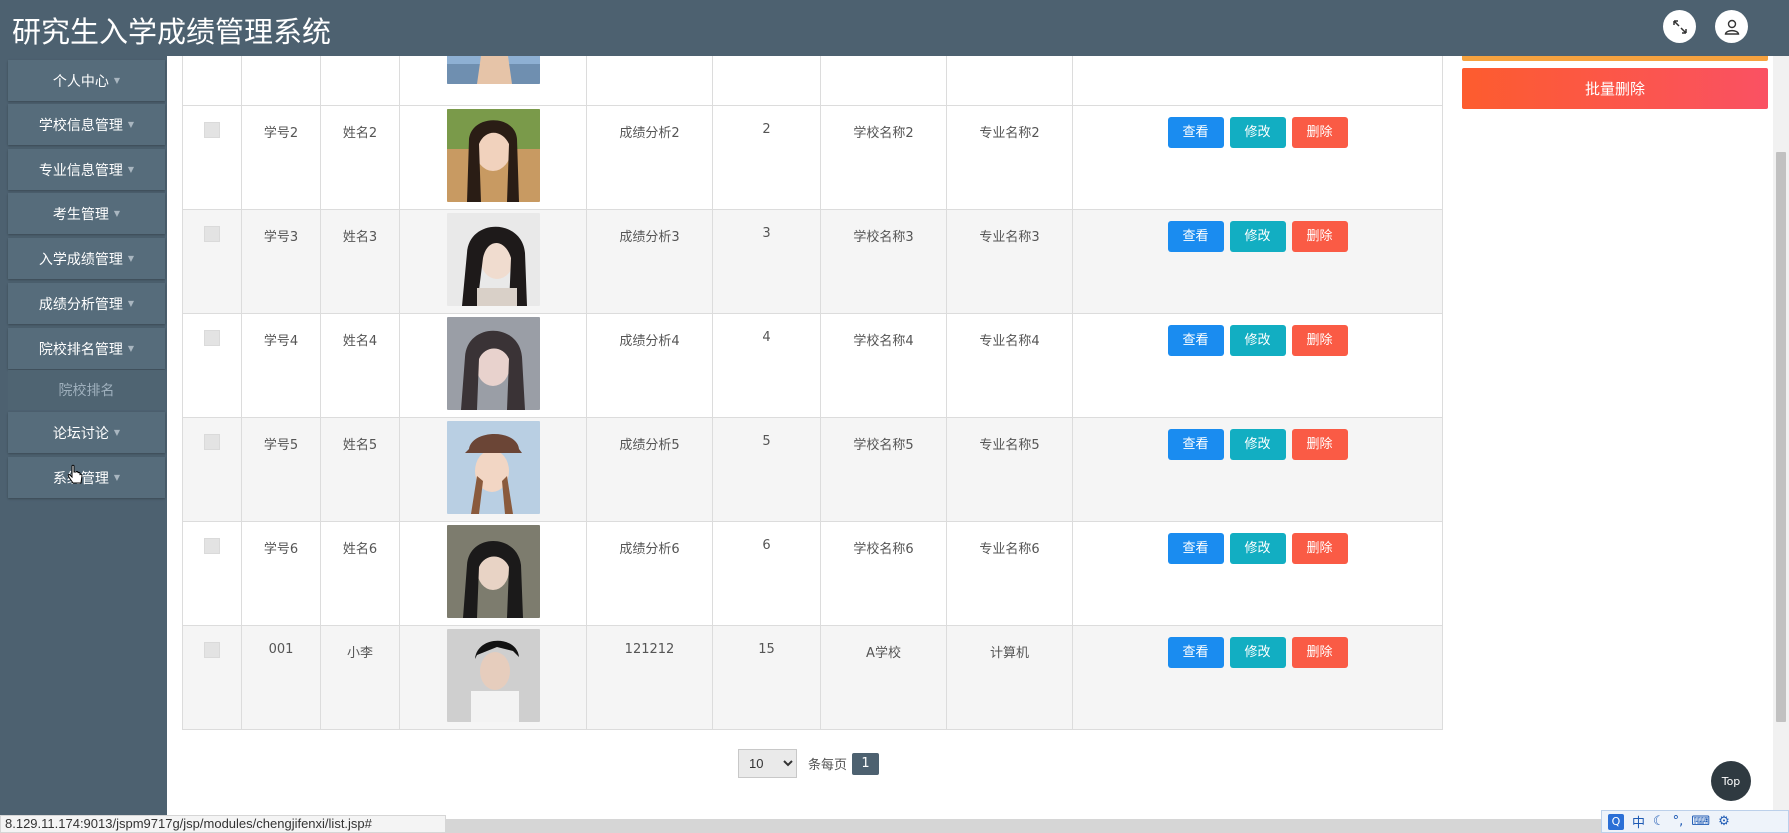 This screenshot has height=833, width=1789. I want to click on back-to-top-button: Top, so click(1731, 781).